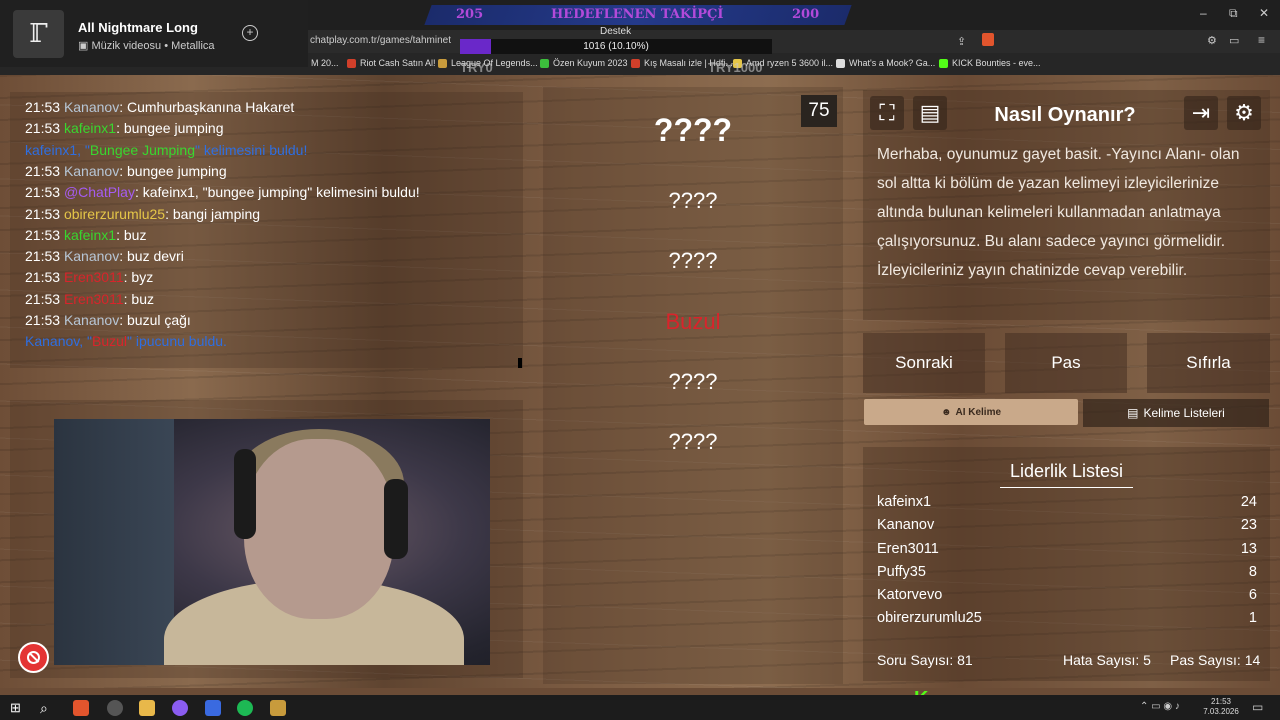  I want to click on chat-text: : bungee jumping, so click(170, 128).